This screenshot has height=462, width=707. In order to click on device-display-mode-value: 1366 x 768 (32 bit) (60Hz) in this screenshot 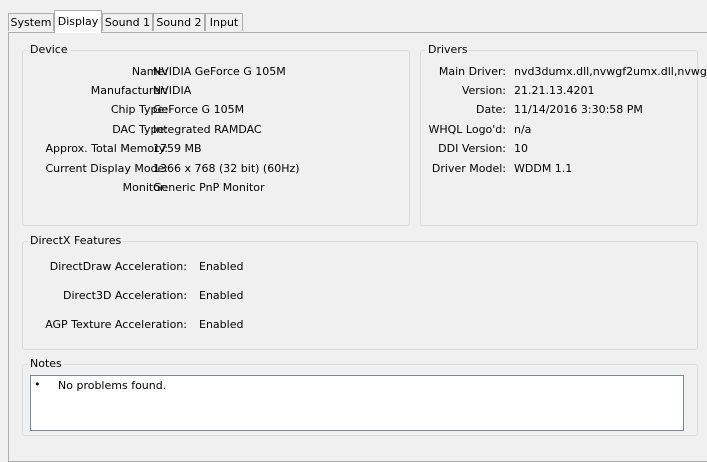, I will do `click(226, 168)`.